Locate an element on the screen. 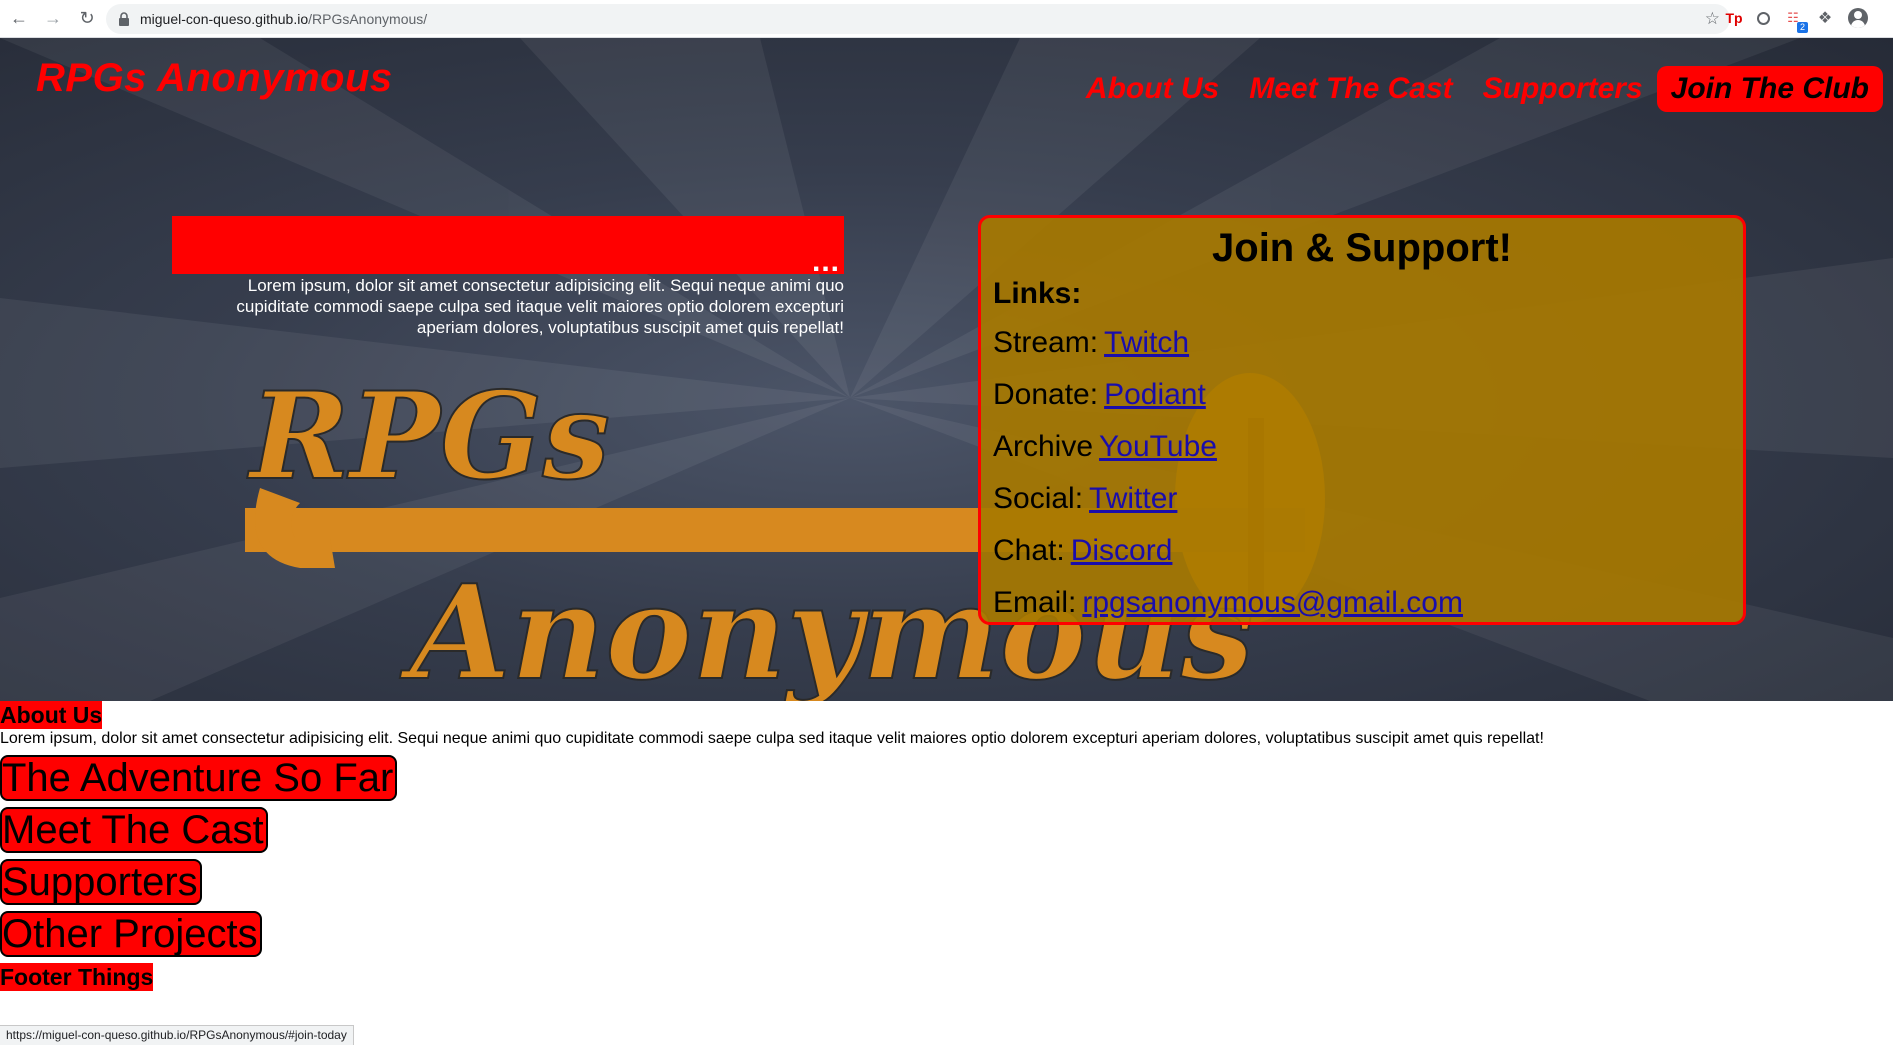  back-icon: ← is located at coordinates (19, 19).